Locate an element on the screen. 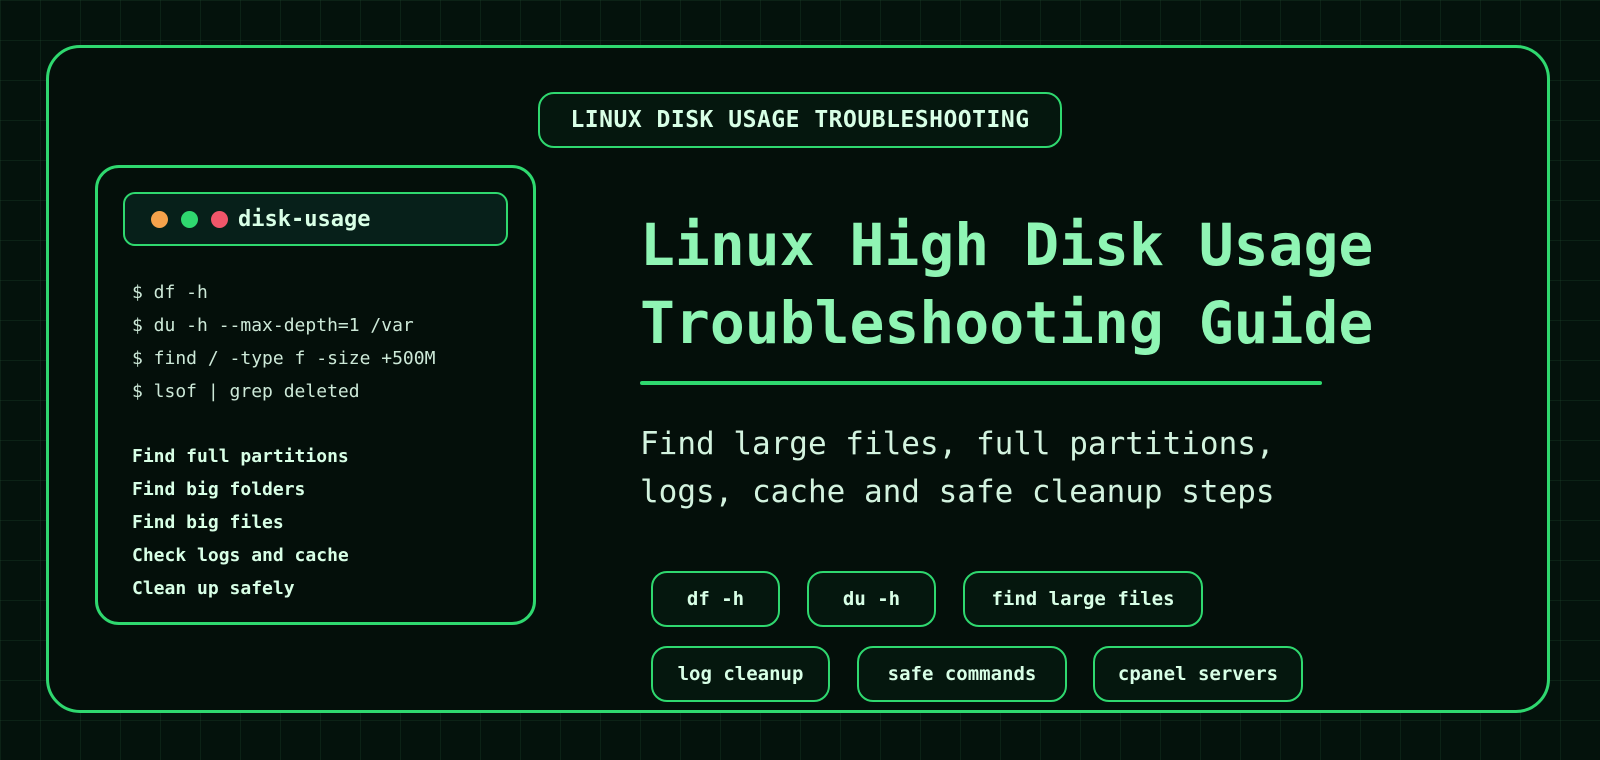  tag-safe-commands: safe commands is located at coordinates (962, 674).